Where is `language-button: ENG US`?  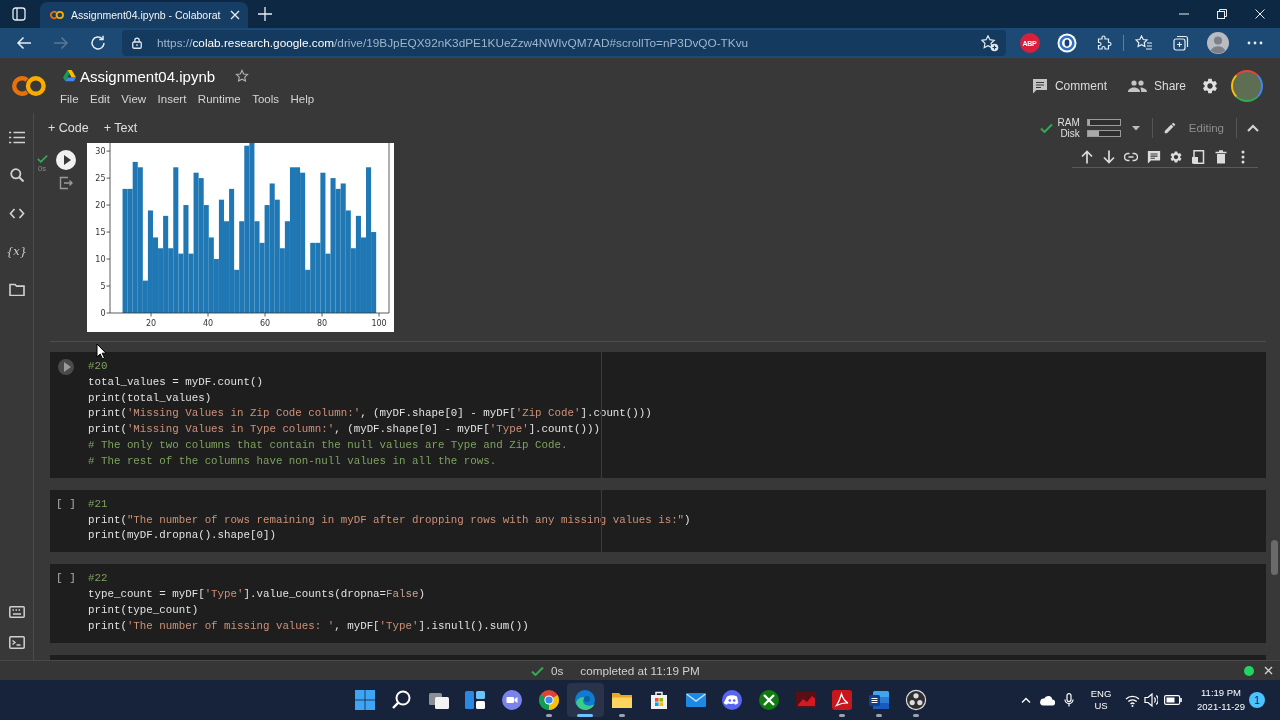
language-button: ENG US is located at coordinates (1101, 700).